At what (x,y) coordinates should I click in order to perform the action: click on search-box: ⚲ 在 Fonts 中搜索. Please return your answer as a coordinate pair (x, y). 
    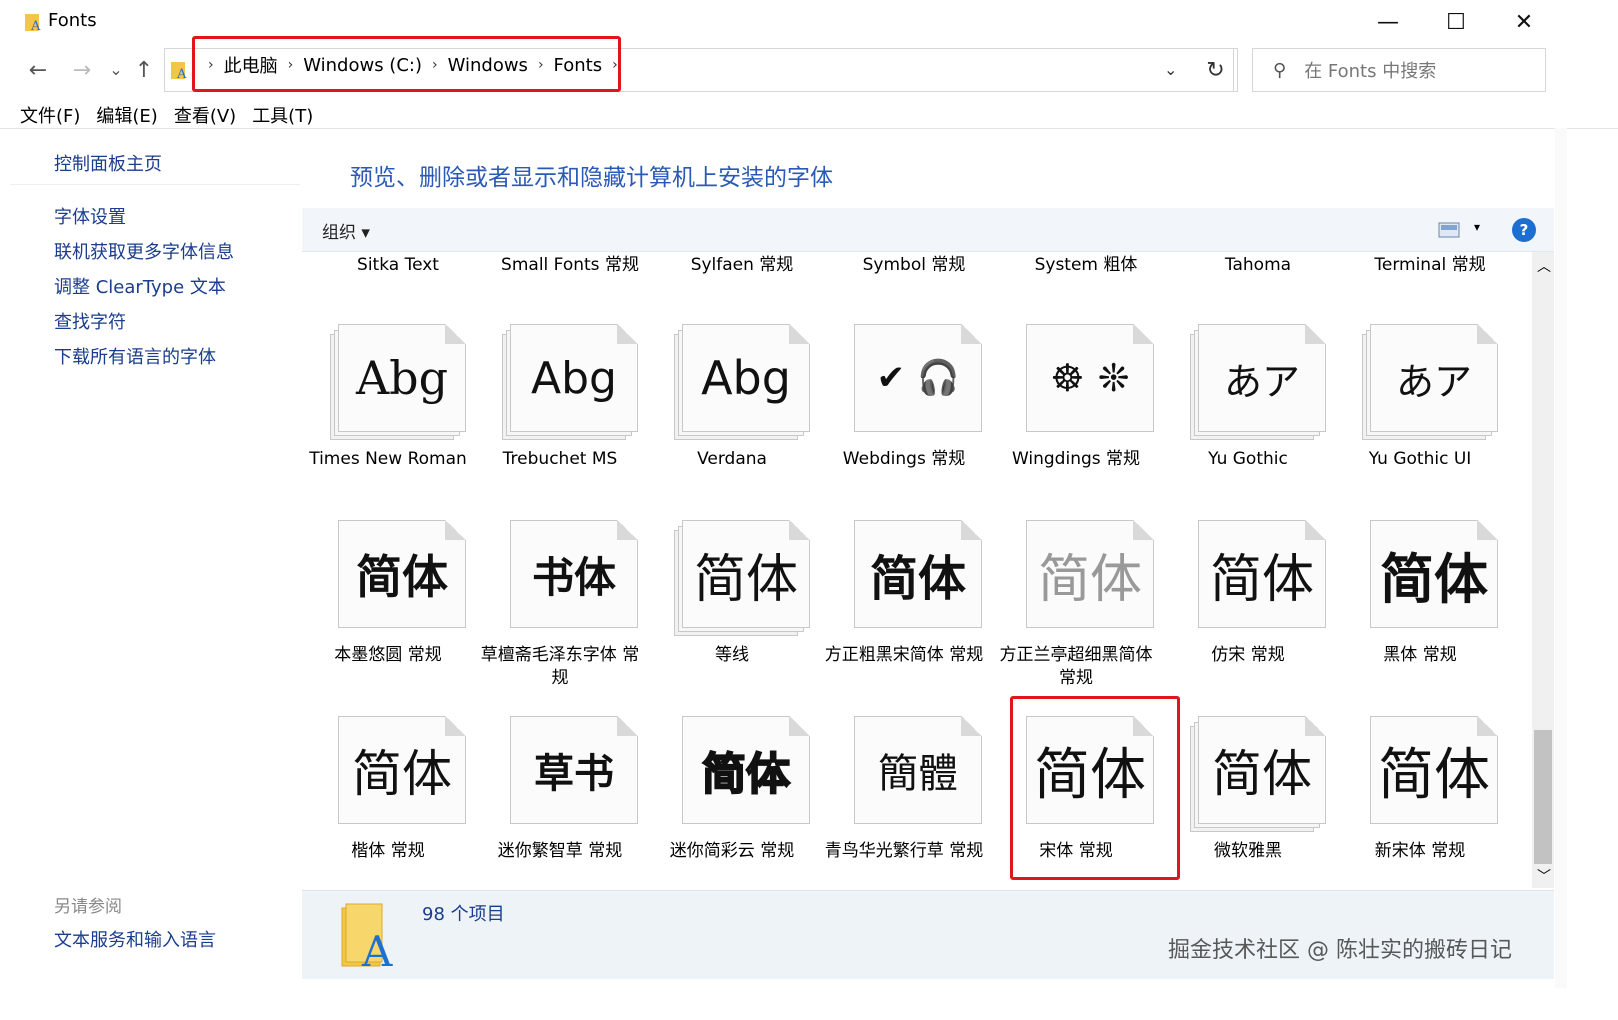
    Looking at the image, I should click on (1399, 70).